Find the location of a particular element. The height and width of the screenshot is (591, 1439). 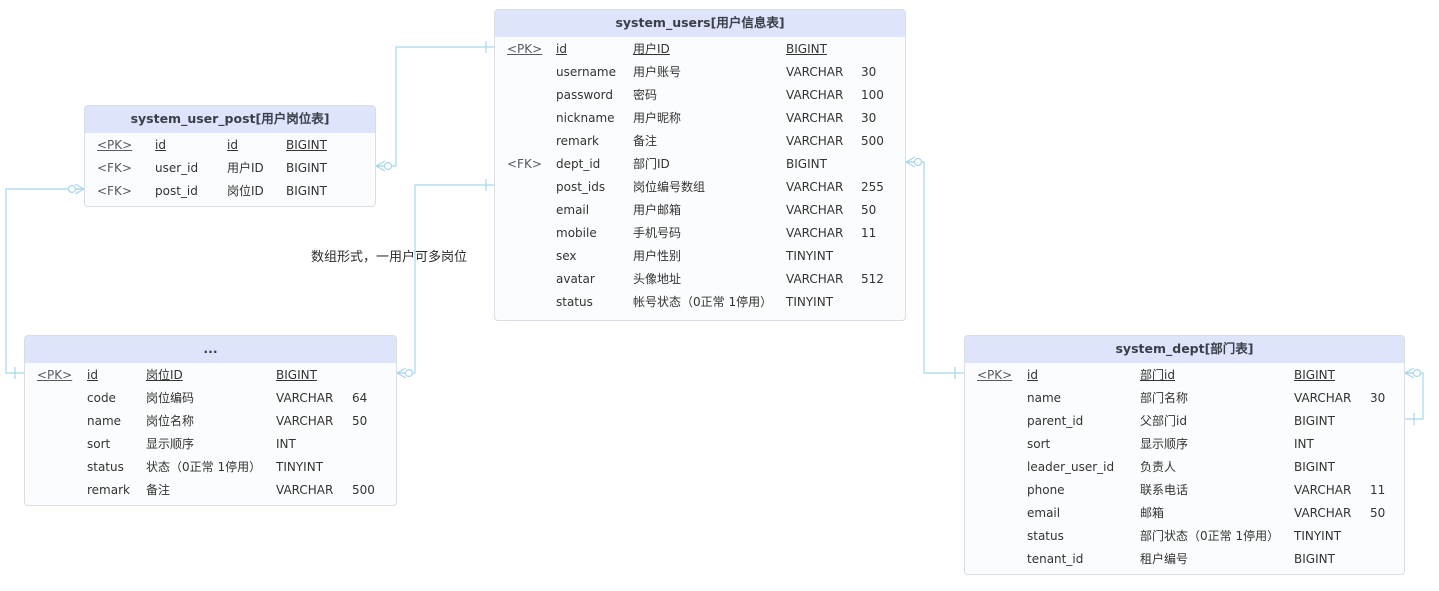

column-comment: 密码 is located at coordinates (645, 95).